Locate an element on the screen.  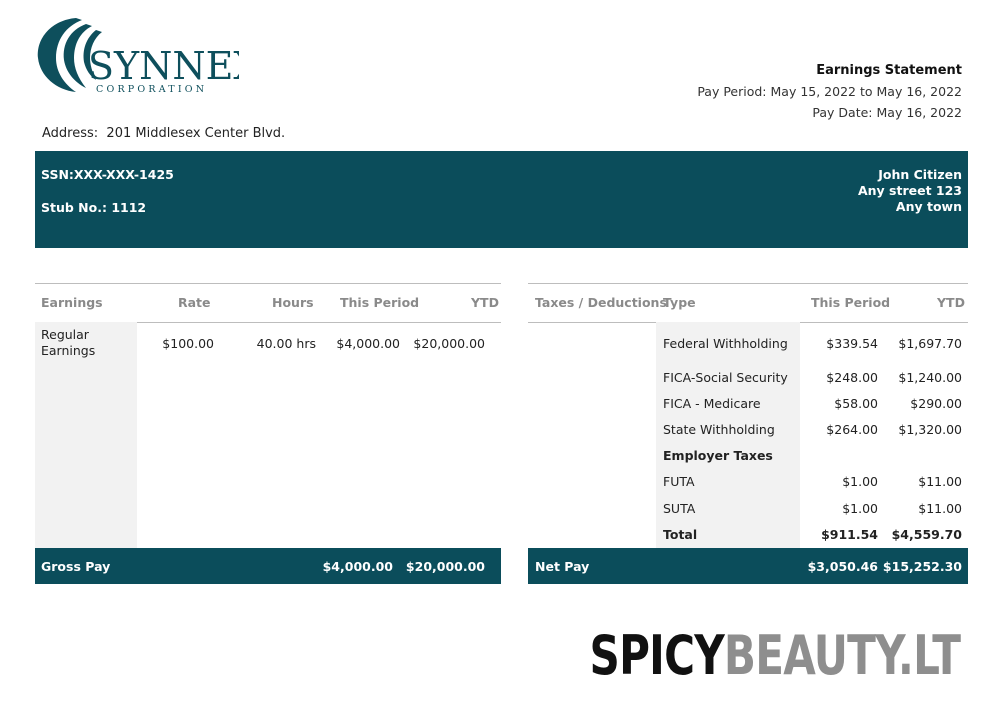
stub-number: Stub No.: 1112 is located at coordinates (93, 207).